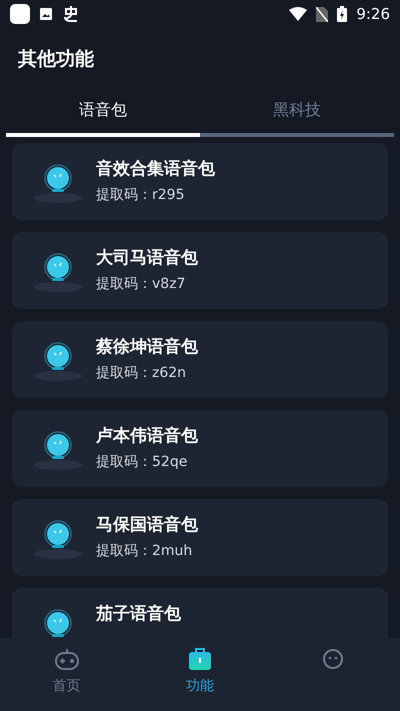 The image size is (400, 711). I want to click on pack-name: 音效合集语音包, so click(155, 169).